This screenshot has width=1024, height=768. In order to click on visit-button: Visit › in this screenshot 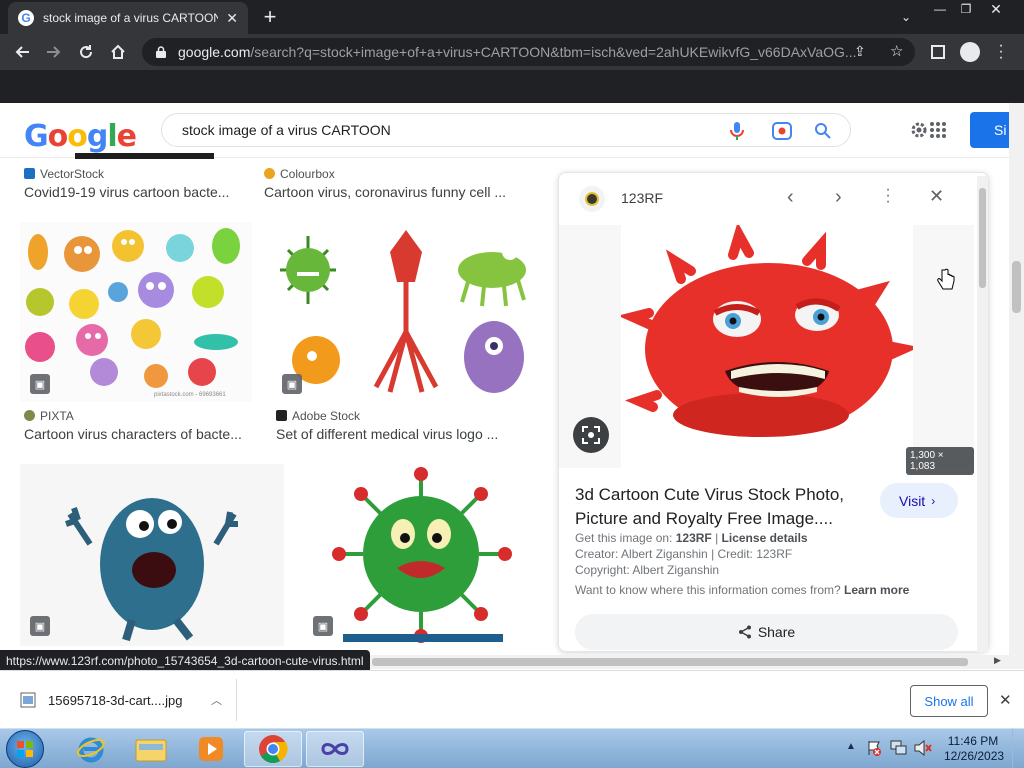, I will do `click(919, 500)`.